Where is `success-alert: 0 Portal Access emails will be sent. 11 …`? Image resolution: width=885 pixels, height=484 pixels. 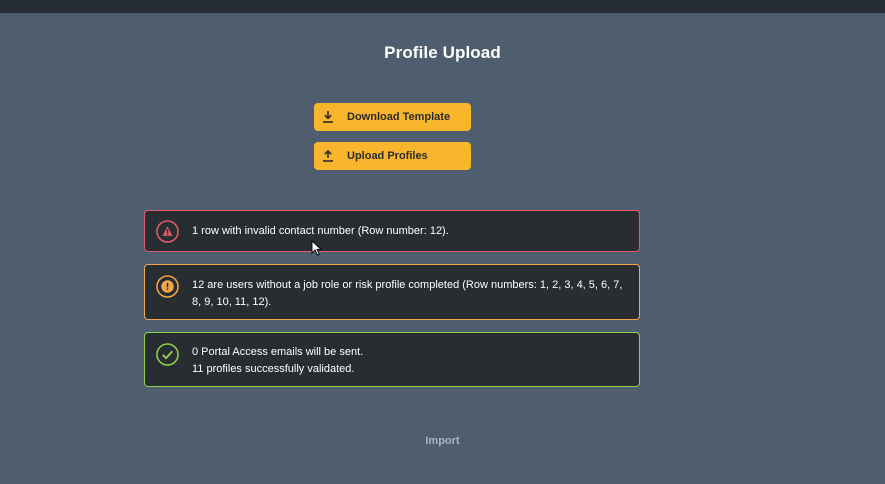
success-alert: 0 Portal Access emails will be sent. 11 … is located at coordinates (392, 359).